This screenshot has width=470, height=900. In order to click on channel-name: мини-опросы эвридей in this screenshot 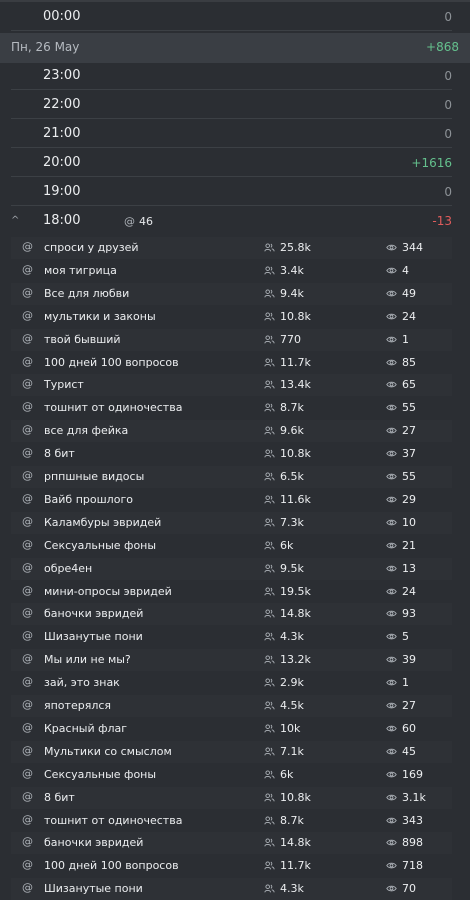, I will do `click(108, 591)`.